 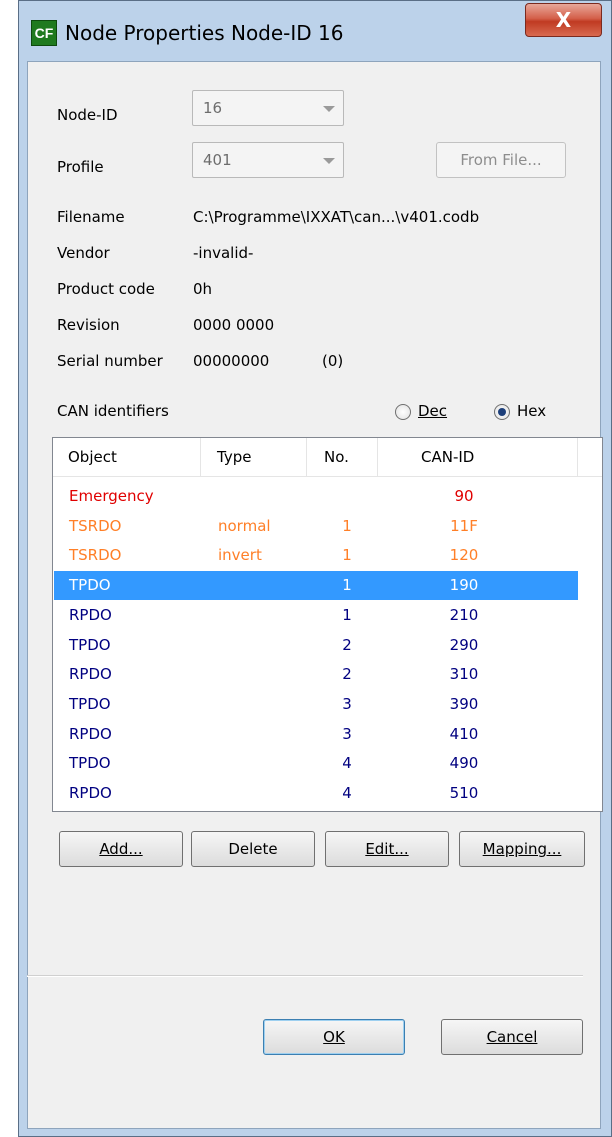 I want to click on table-row: SSDO (tx) 1 590, so click(x=316, y=810).